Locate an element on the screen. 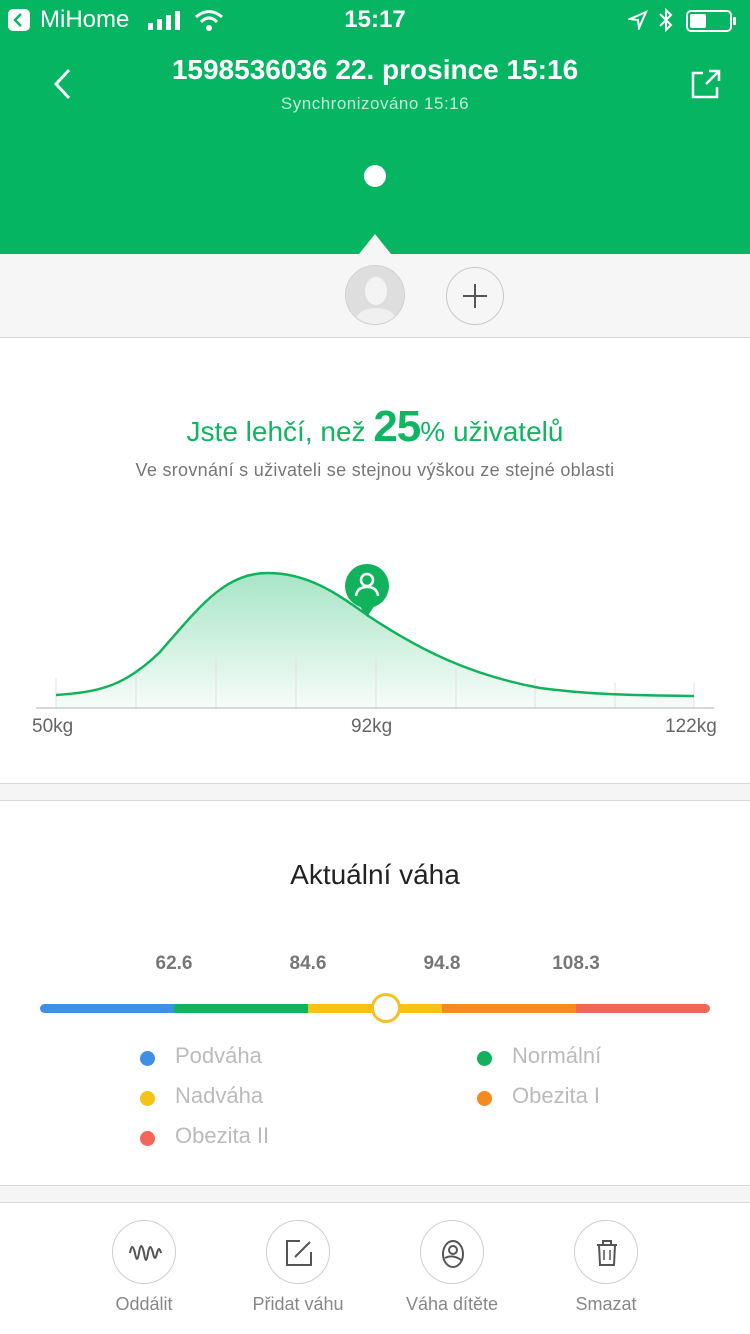 This screenshot has width=750, height=1334. axis-label-mid: 92kg is located at coordinates (372, 726).